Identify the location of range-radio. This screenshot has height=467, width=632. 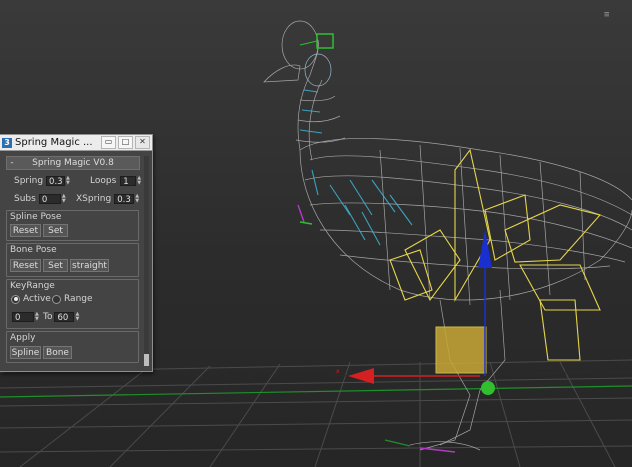
(56, 299).